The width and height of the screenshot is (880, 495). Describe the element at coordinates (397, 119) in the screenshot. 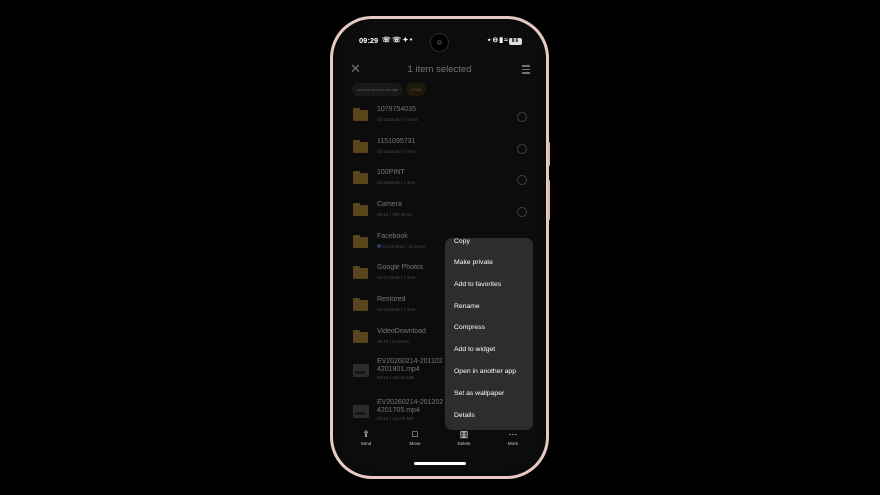

I see `item-meta: 02/13/2026 | 2 items` at that location.